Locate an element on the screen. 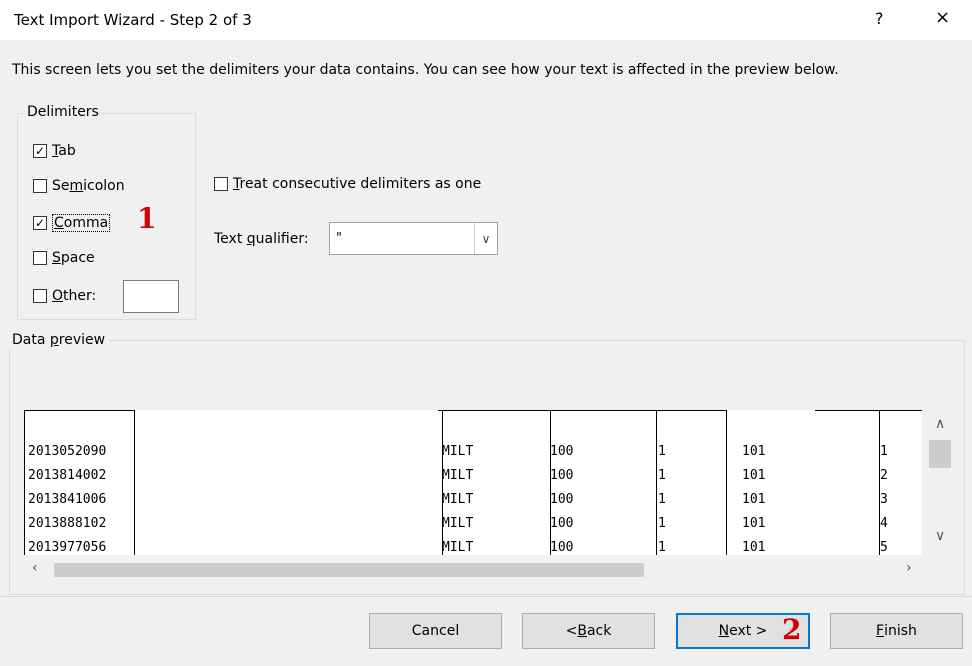  horizontal-scrollbar: ‹ › is located at coordinates (473, 569).